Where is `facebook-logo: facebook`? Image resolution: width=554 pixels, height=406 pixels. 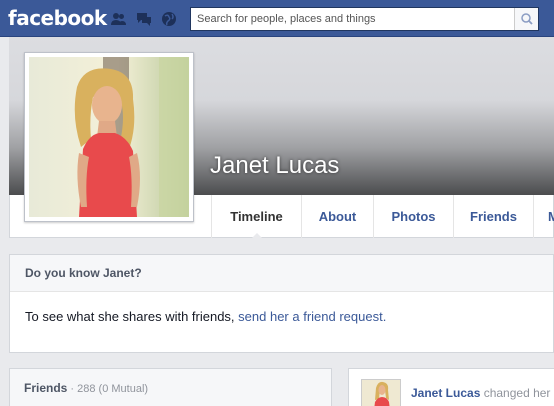
facebook-logo: facebook is located at coordinates (57, 18).